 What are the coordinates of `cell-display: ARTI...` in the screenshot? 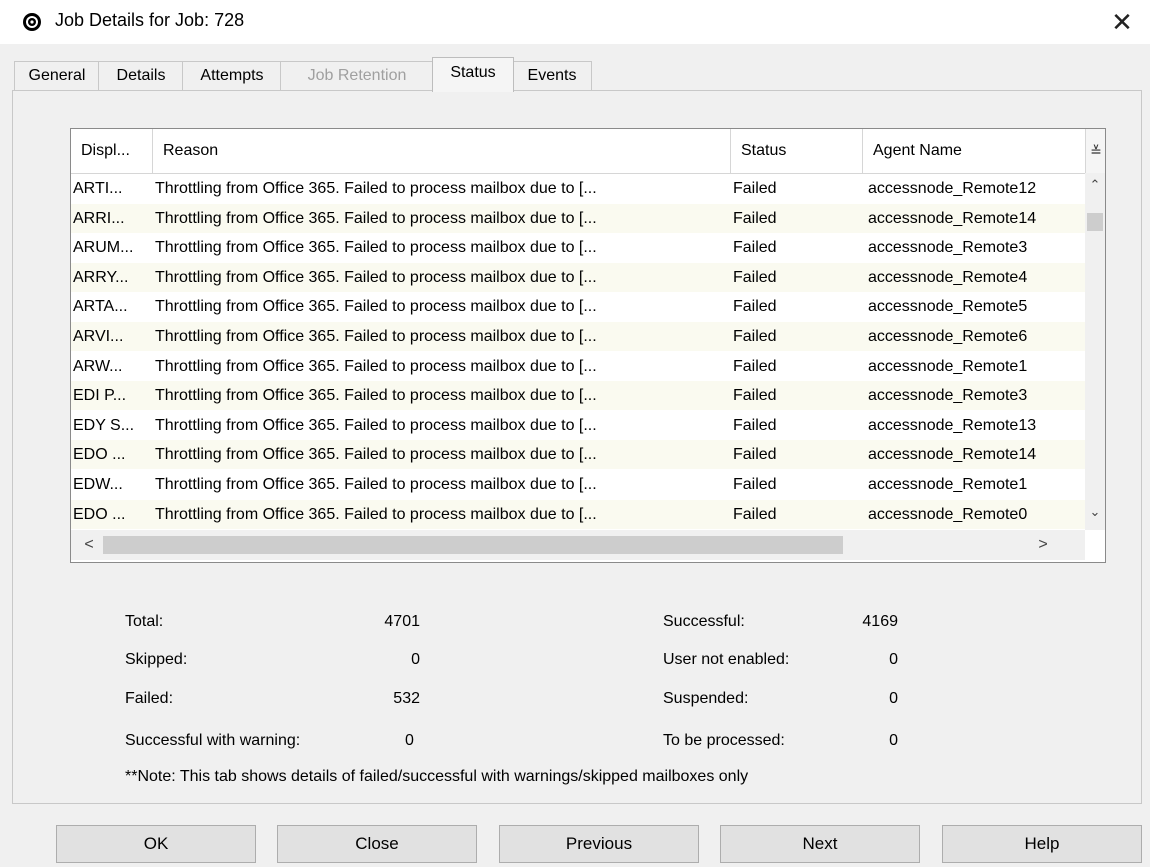 It's located at (98, 188).